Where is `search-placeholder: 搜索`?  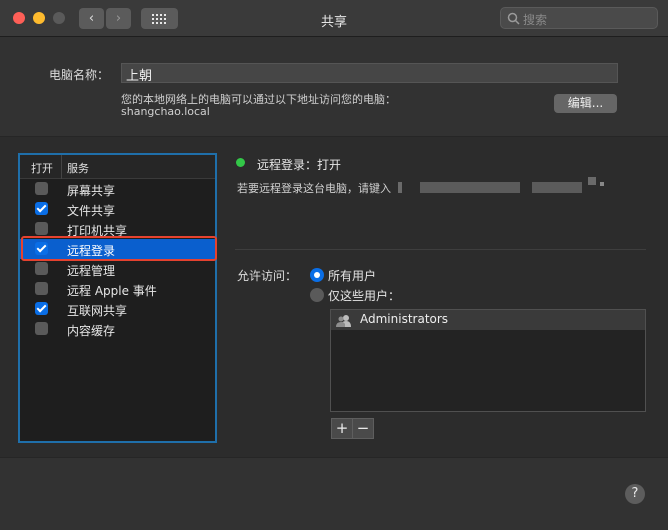
search-placeholder: 搜索 is located at coordinates (535, 20).